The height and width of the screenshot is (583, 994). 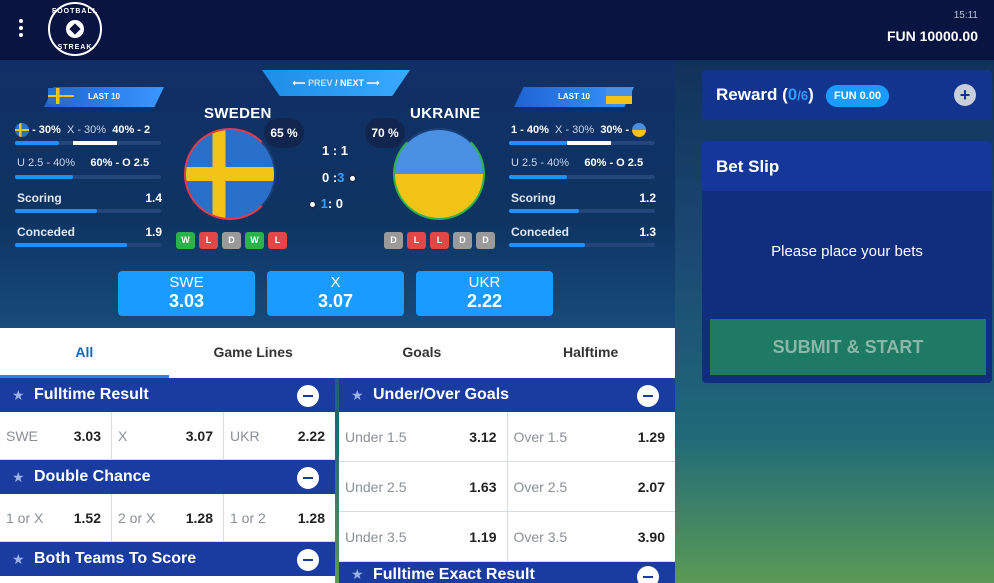 What do you see at coordinates (46, 232) in the screenshot?
I see `home-conceded-label: Conceded` at bounding box center [46, 232].